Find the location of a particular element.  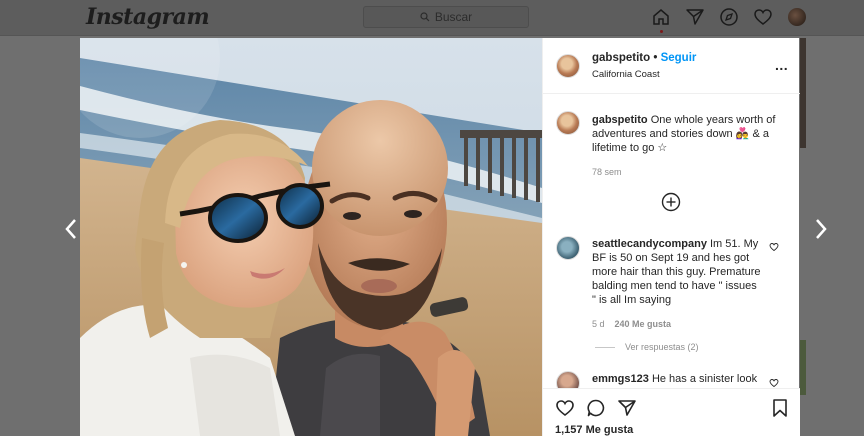

top-navigation: Instagram Buscar is located at coordinates (432, 18).